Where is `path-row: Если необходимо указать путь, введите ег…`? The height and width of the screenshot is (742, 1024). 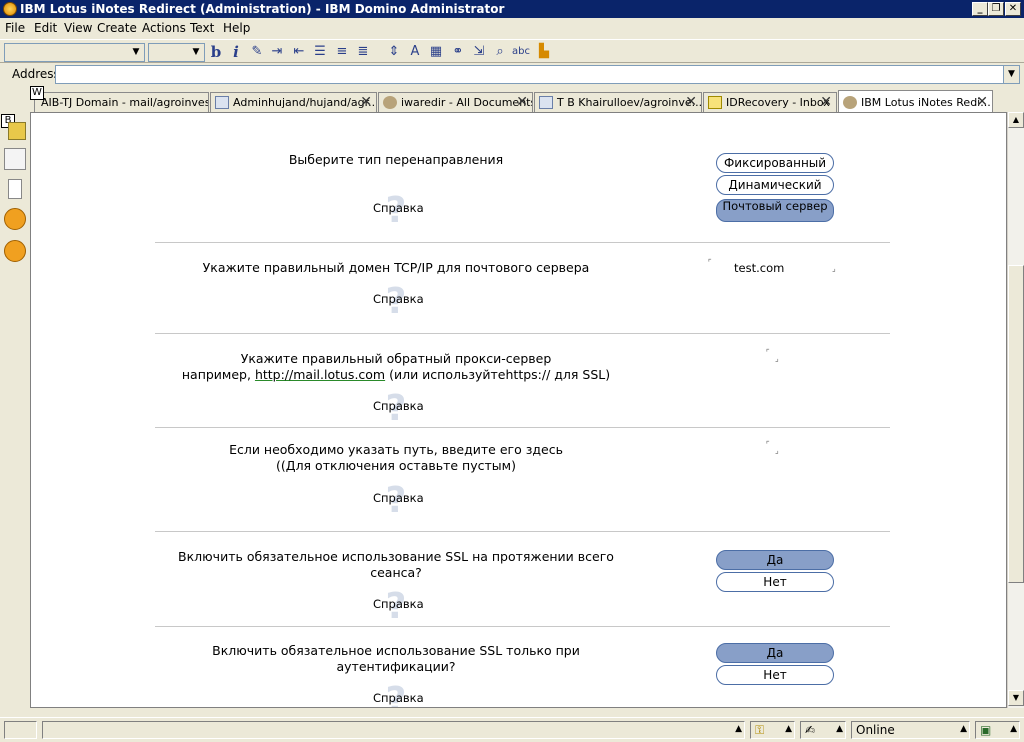 path-row: Если необходимо указать путь, введите ег… is located at coordinates (522, 480).